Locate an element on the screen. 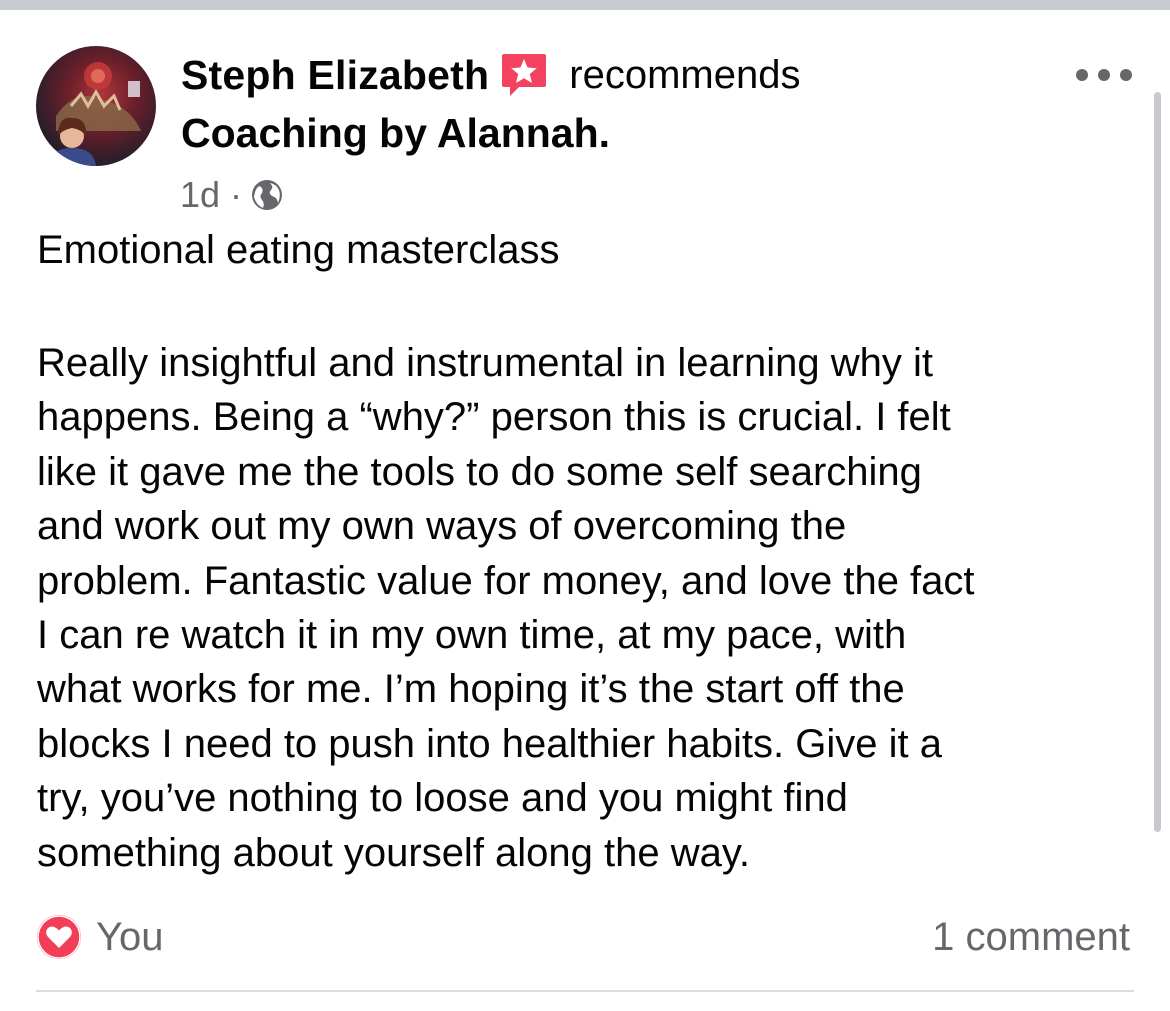  more-options-icon is located at coordinates (1104, 75).